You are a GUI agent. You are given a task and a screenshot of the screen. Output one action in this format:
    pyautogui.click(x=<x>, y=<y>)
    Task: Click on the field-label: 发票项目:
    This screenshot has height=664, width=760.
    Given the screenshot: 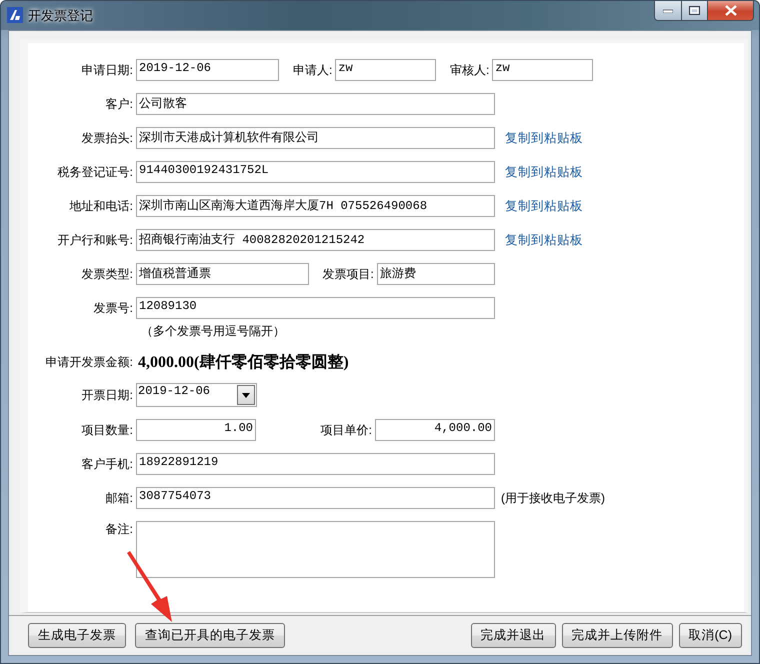 What is the action you would take?
    pyautogui.click(x=348, y=274)
    